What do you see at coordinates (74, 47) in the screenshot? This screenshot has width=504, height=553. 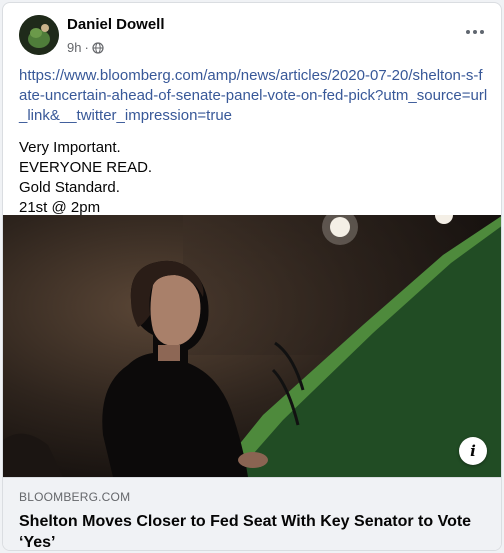 I see `post-time: 9h` at bounding box center [74, 47].